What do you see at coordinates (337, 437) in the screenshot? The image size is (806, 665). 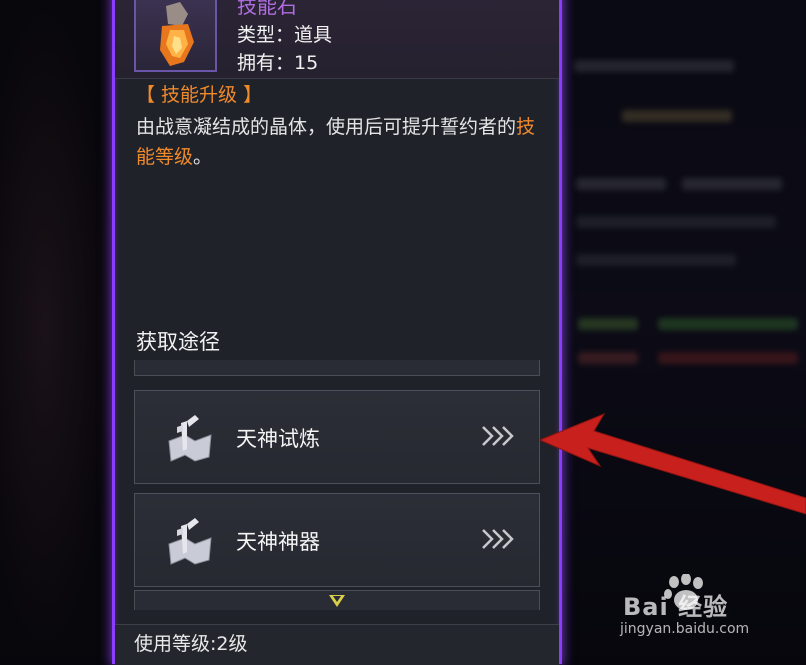 I see `route-tianshen-trial: 天神试炼` at bounding box center [337, 437].